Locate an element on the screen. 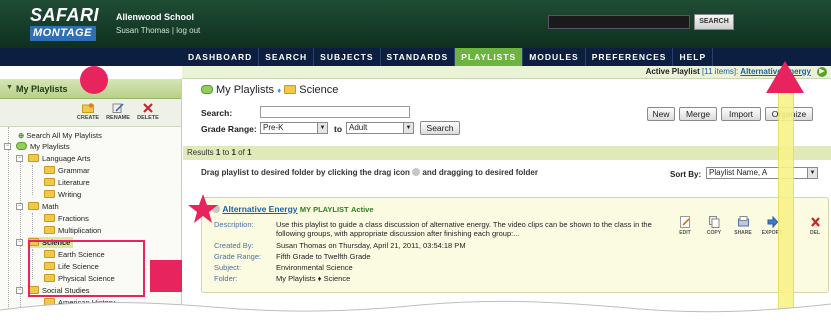 The width and height of the screenshot is (831, 322). nav-preferences: PREFERENCES is located at coordinates (630, 57).